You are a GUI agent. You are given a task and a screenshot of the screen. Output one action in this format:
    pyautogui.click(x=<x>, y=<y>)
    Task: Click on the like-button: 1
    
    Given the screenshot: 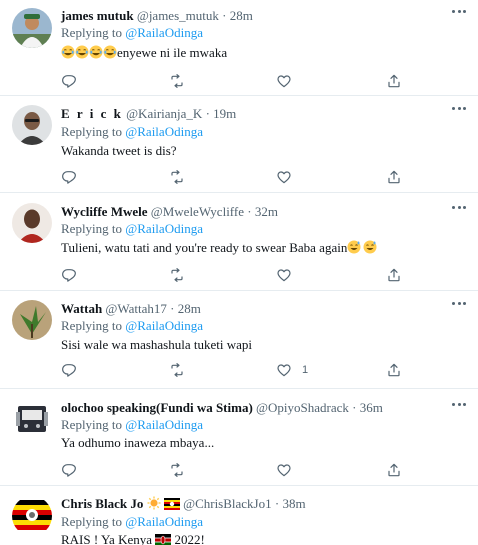 What is the action you would take?
    pyautogui.click(x=292, y=370)
    